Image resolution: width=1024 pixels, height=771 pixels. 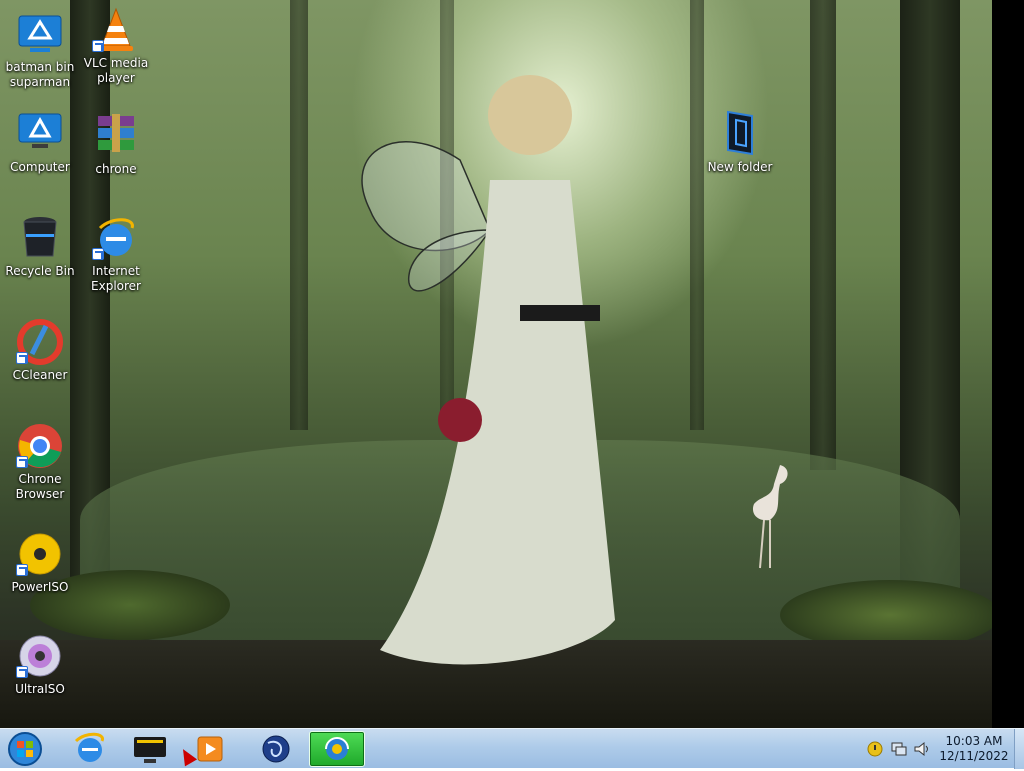 I want to click on windows-orb-icon, so click(x=25, y=749).